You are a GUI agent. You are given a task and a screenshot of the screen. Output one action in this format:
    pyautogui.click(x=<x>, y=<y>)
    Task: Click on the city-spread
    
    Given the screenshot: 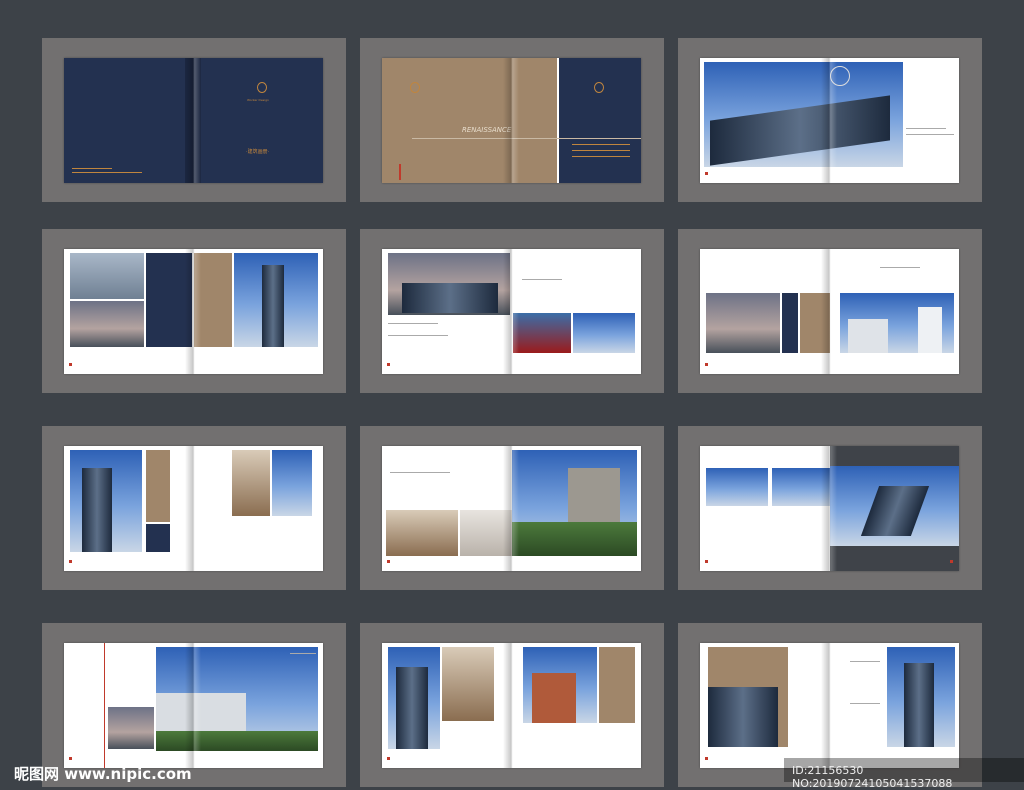 What is the action you would take?
    pyautogui.click(x=193, y=311)
    